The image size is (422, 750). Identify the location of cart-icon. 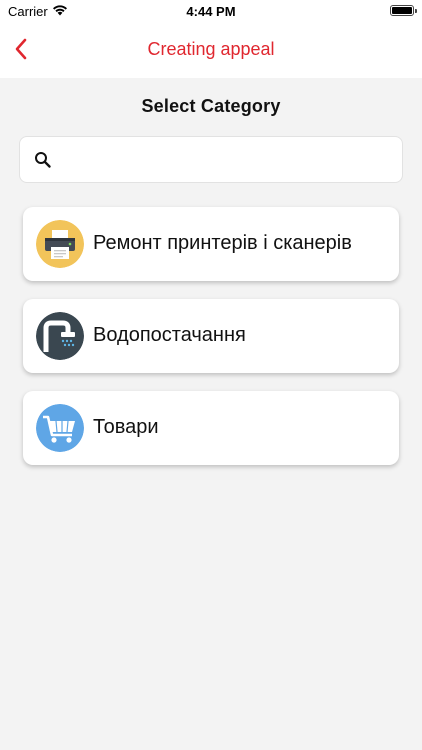
(60, 428).